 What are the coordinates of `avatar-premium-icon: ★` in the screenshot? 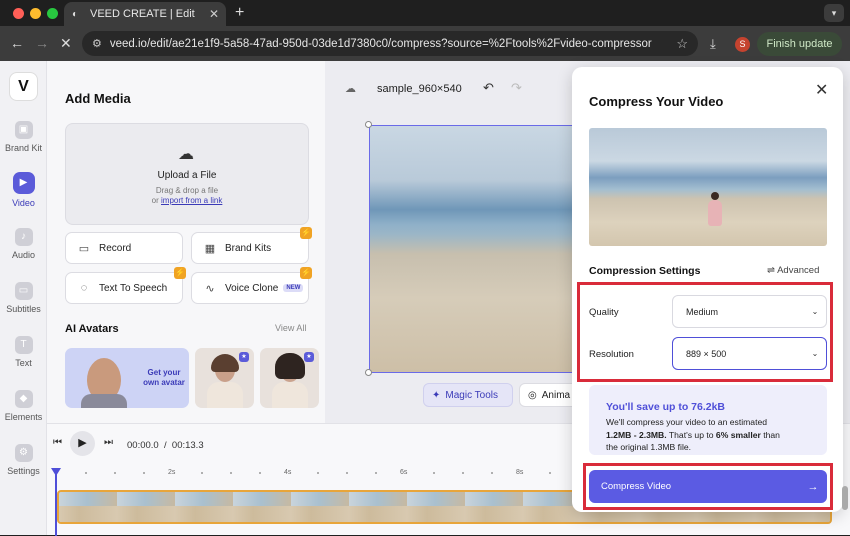 It's located at (309, 357).